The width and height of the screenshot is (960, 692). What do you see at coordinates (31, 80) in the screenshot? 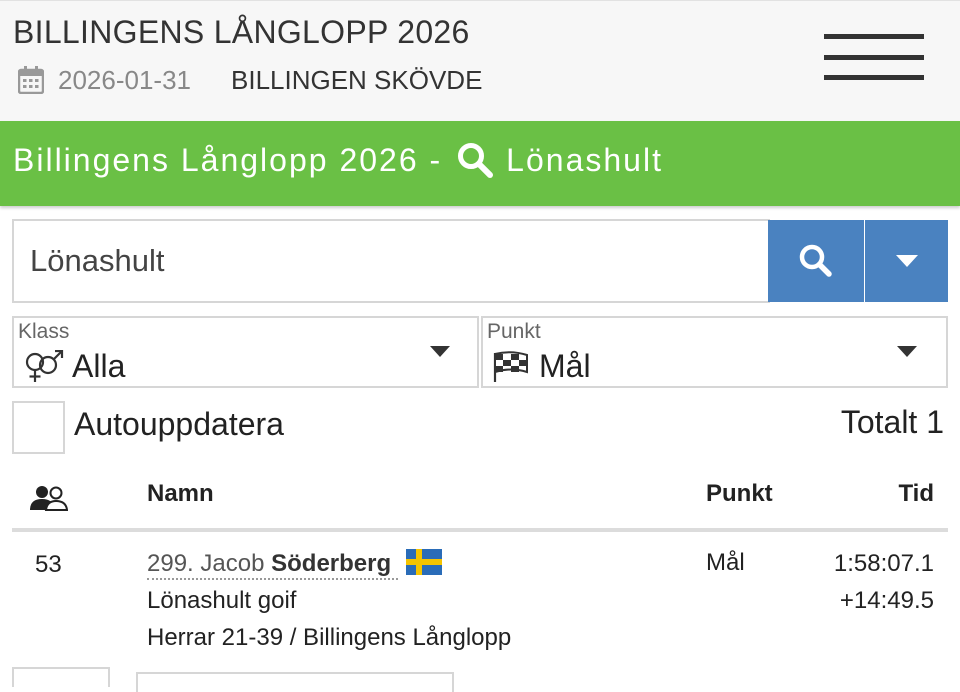
I see `calendar-icon` at bounding box center [31, 80].